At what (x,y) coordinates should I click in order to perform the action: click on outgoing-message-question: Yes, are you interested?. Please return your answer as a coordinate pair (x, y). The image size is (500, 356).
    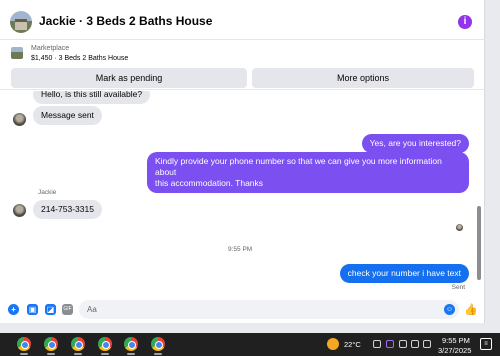
    Looking at the image, I should click on (415, 143).